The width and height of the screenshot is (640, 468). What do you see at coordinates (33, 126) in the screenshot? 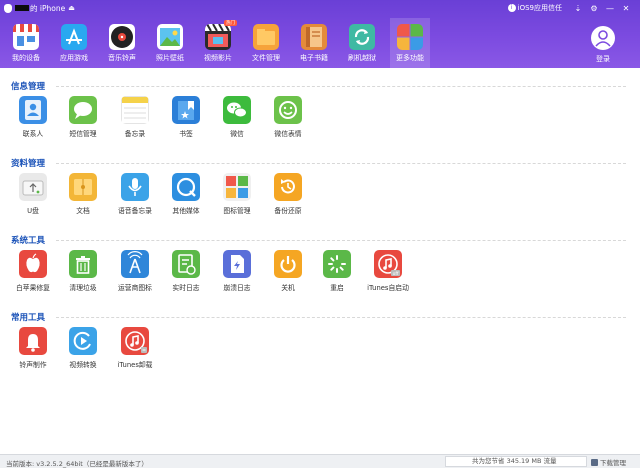
I see `item-contacts: 联系人` at bounding box center [33, 126].